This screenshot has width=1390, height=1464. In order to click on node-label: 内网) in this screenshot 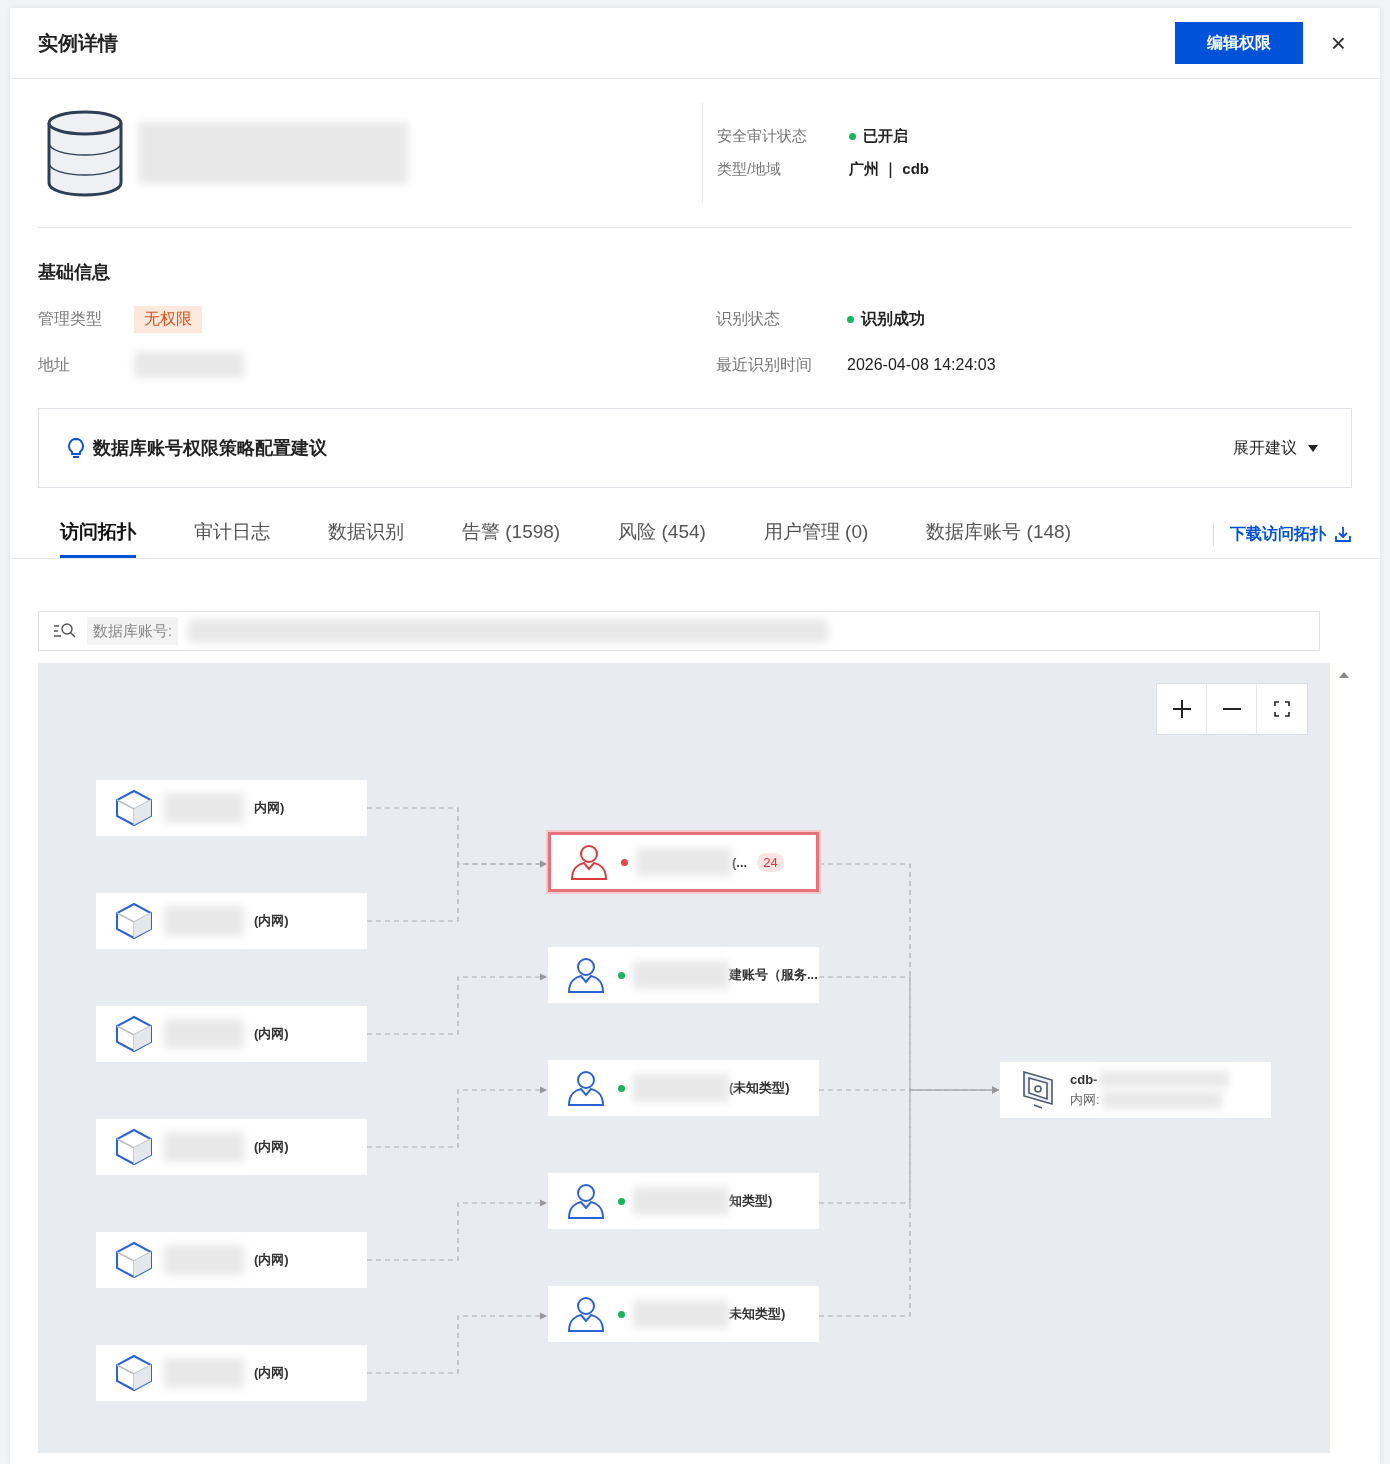, I will do `click(269, 808)`.